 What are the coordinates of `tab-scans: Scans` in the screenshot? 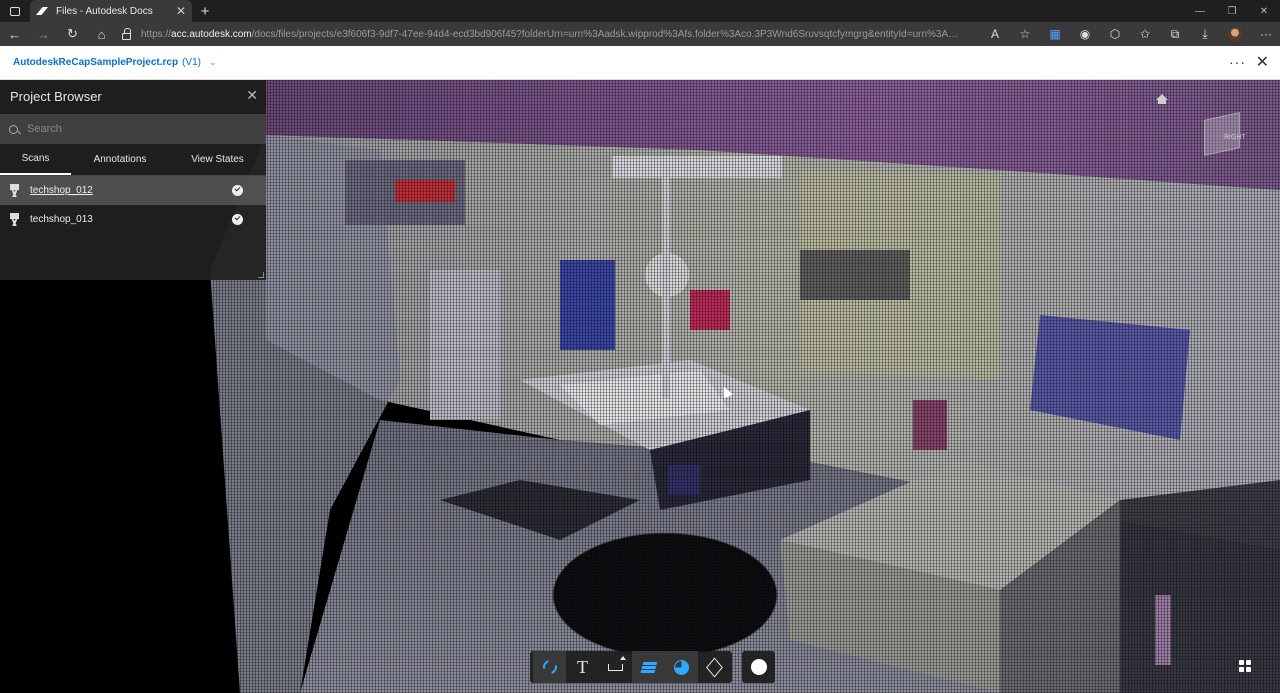 It's located at (35, 159).